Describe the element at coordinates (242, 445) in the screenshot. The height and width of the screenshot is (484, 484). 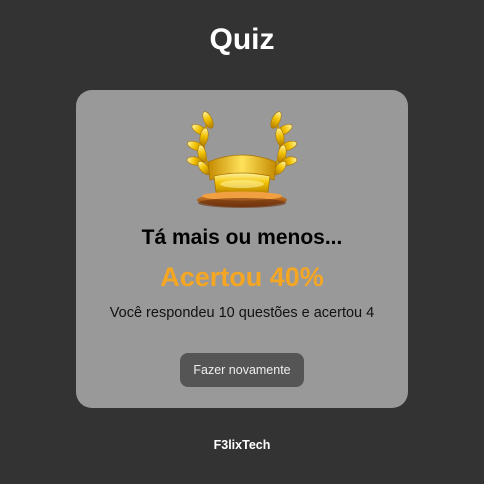
I see `footer-brand: F3lixTech` at that location.